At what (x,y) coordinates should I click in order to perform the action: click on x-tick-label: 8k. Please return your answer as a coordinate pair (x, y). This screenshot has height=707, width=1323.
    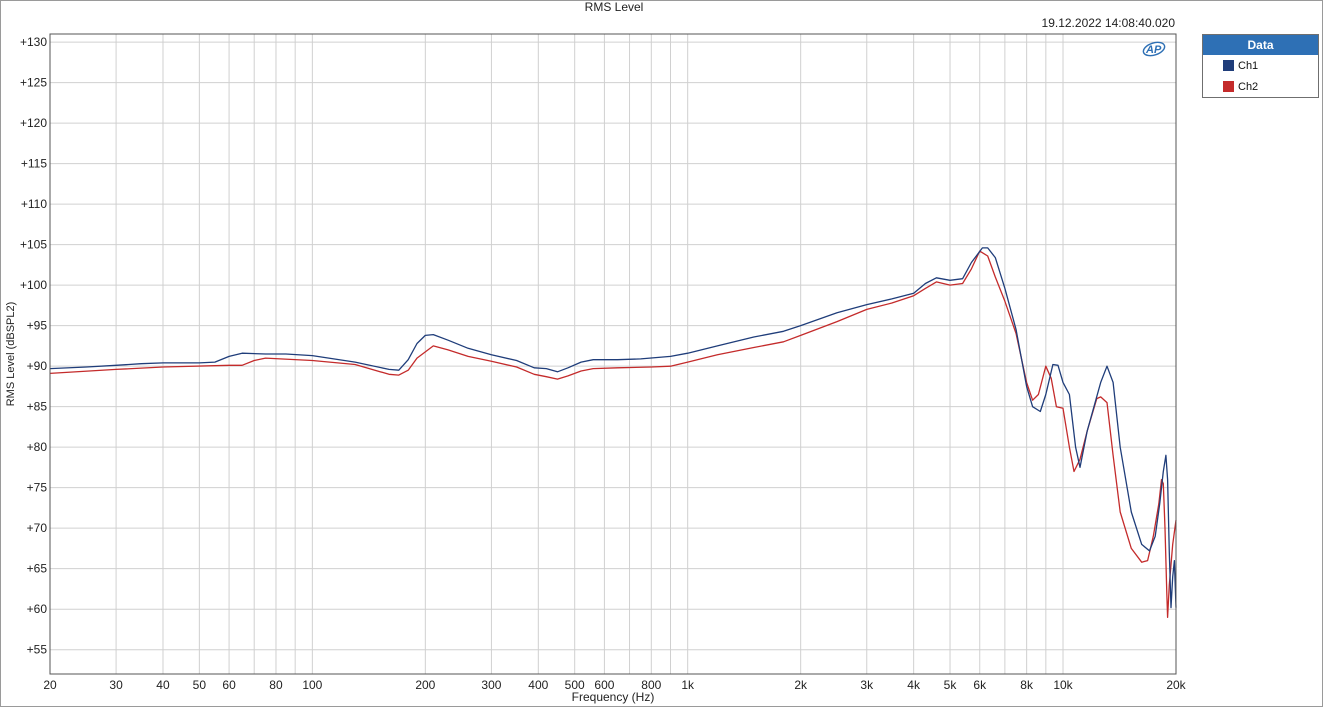
    Looking at the image, I should click on (1027, 685).